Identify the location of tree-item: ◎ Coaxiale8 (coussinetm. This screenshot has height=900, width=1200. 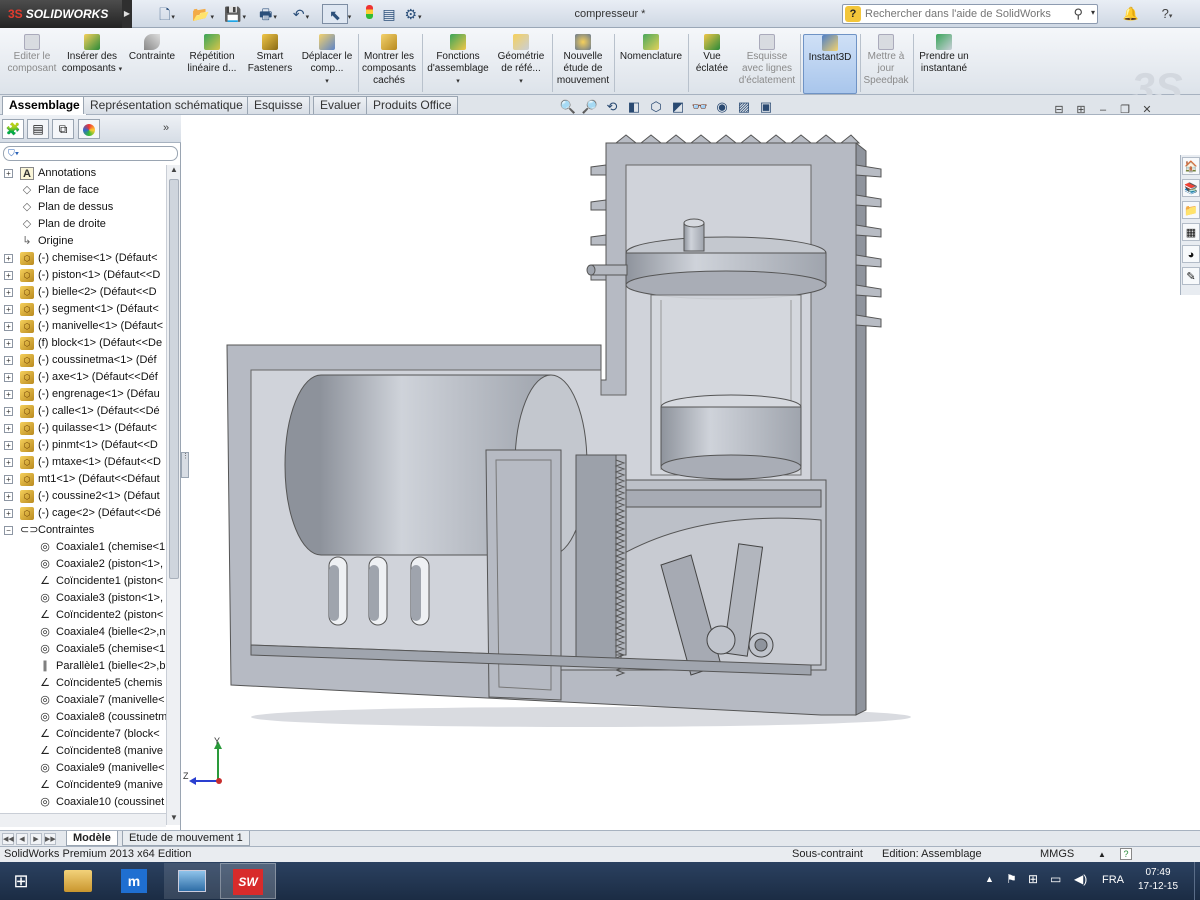
(83, 717).